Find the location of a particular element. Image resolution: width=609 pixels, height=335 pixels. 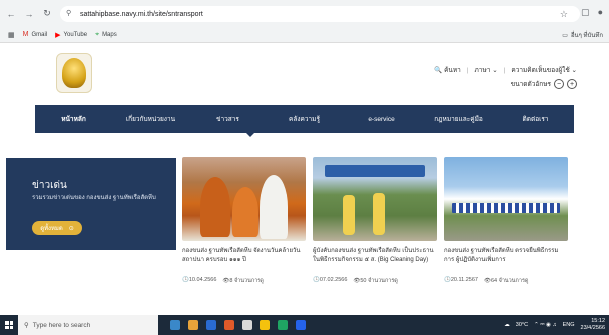

search-link: 🔍 ค้นหา is located at coordinates (447, 70).